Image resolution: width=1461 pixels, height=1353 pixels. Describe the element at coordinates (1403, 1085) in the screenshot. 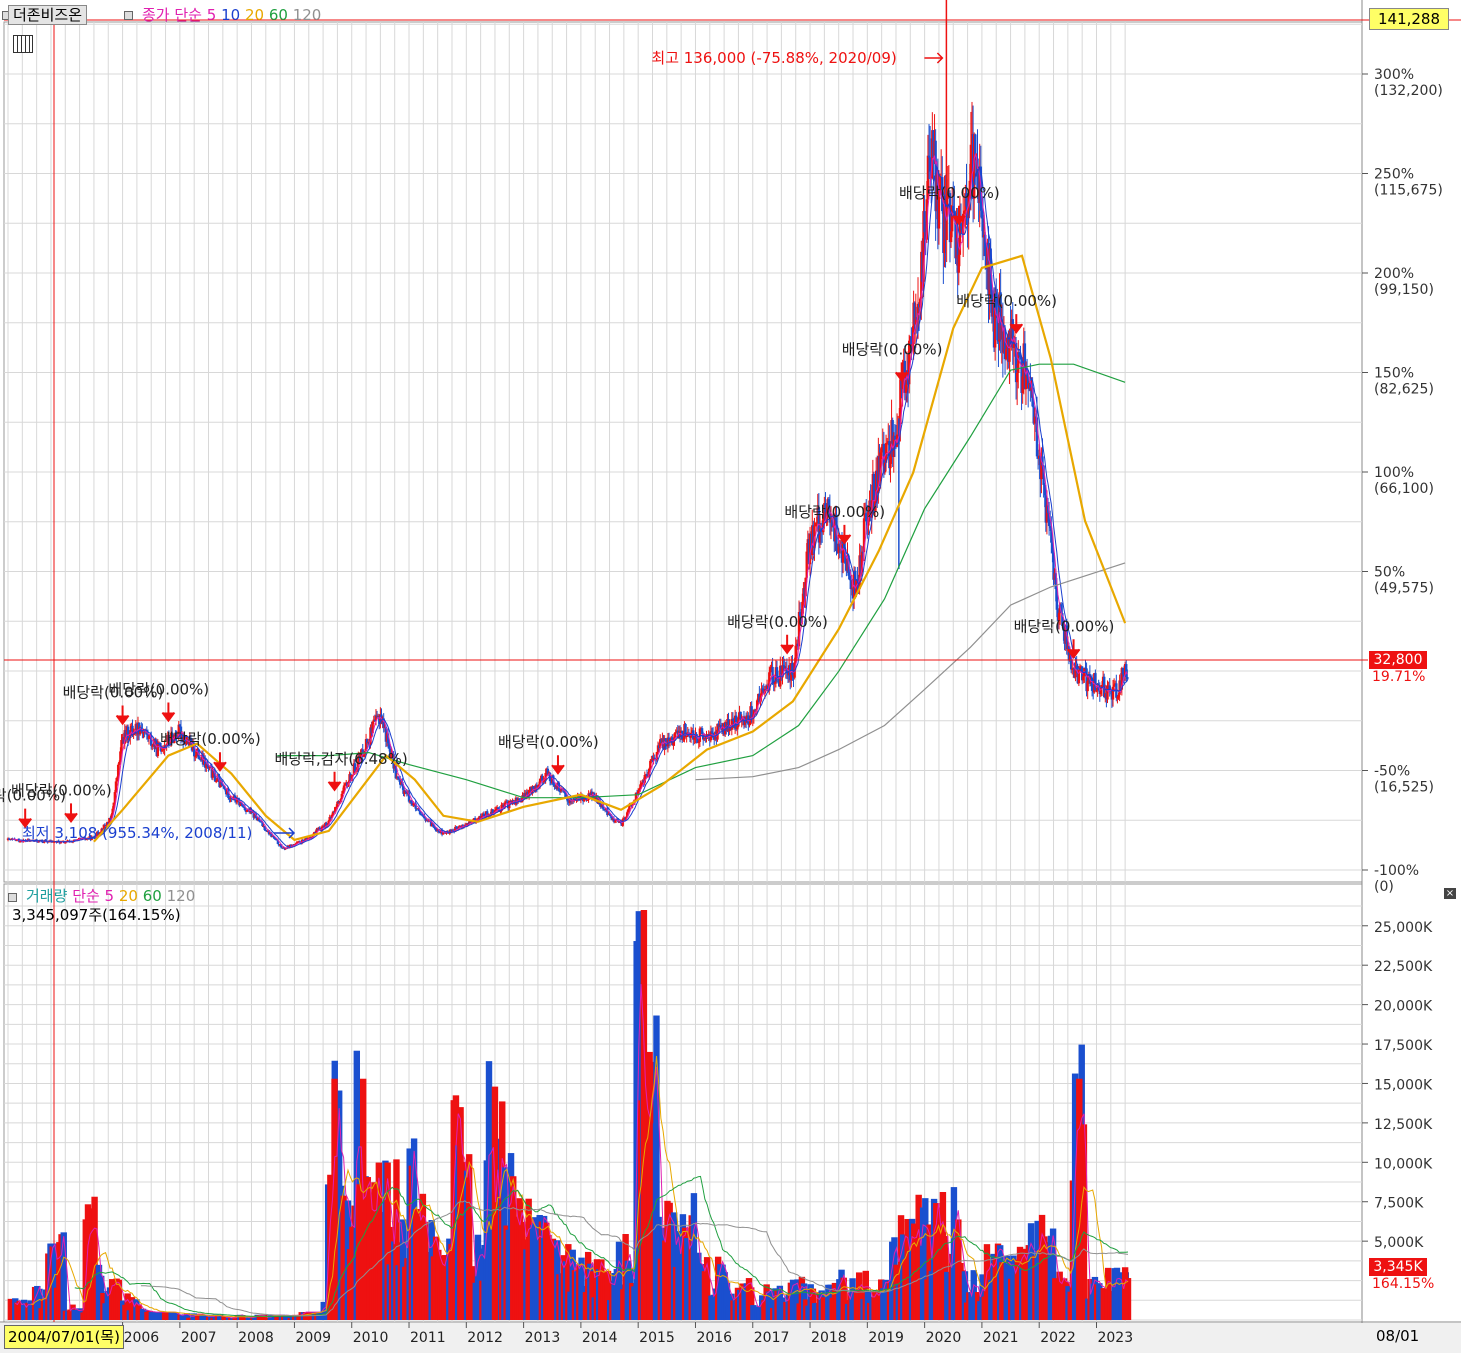

I see `volume-axis-label: 15,000K` at that location.